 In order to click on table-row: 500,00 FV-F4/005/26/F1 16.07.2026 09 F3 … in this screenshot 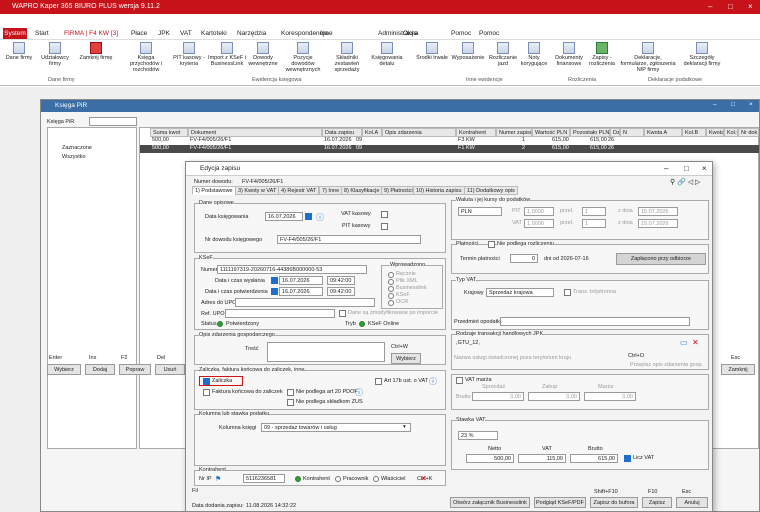, I will do `click(449, 141)`.